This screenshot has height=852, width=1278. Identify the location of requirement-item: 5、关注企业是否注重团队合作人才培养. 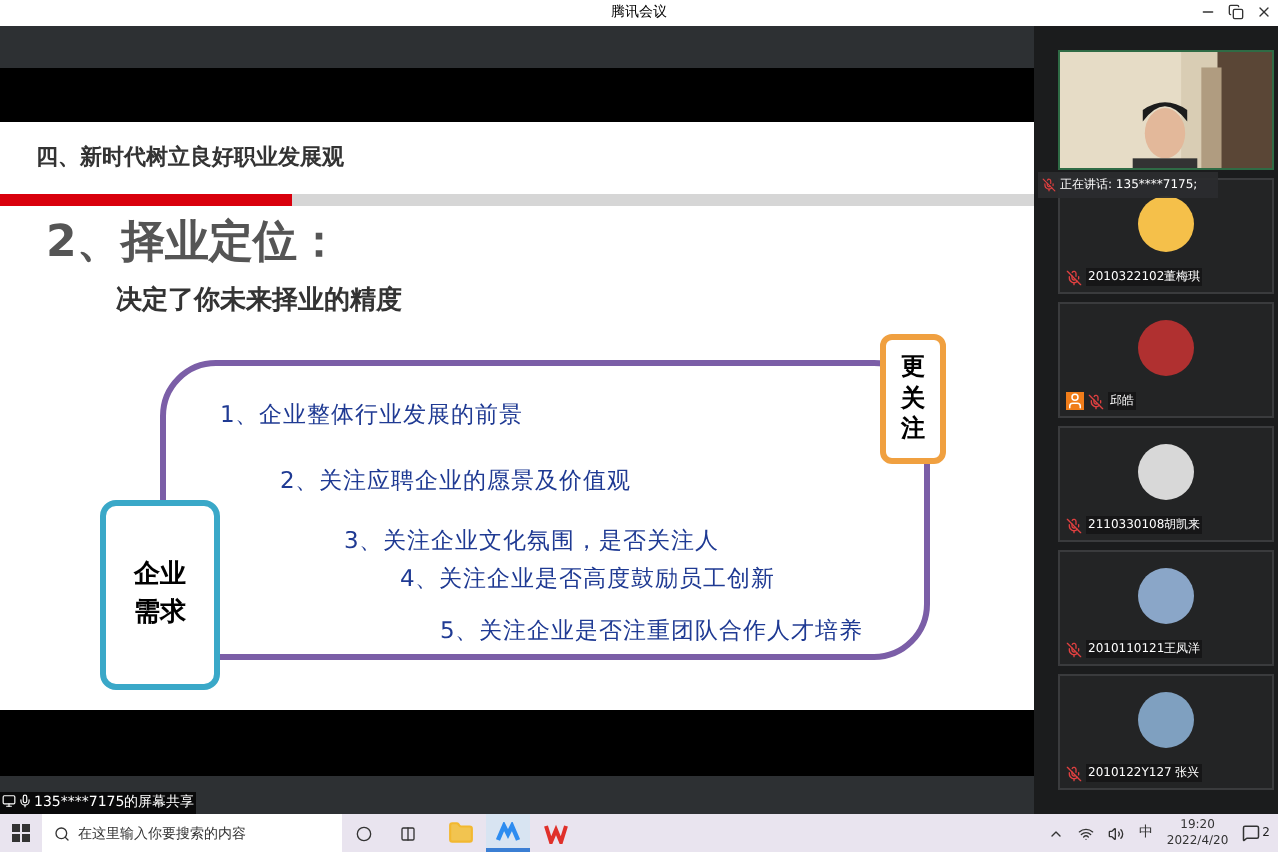
(651, 631).